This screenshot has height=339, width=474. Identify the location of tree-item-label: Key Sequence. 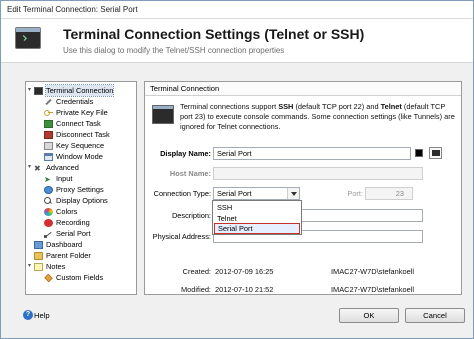
(80, 145).